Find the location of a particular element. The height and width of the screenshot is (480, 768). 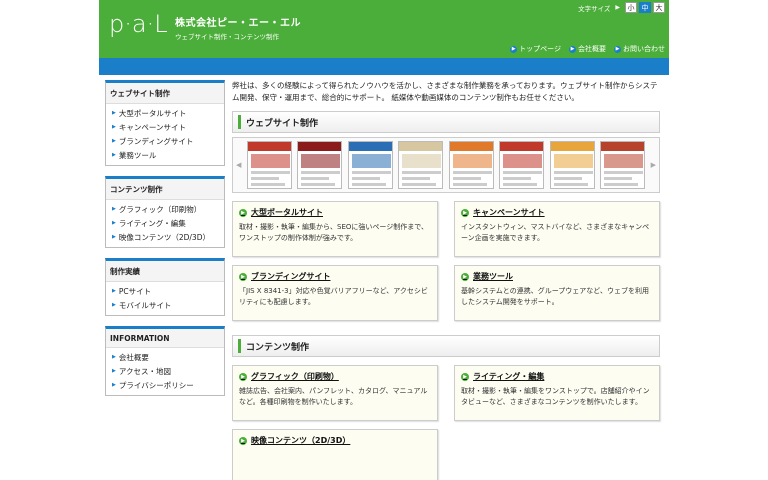

pal-logo: p·a·L is located at coordinates (140, 23).